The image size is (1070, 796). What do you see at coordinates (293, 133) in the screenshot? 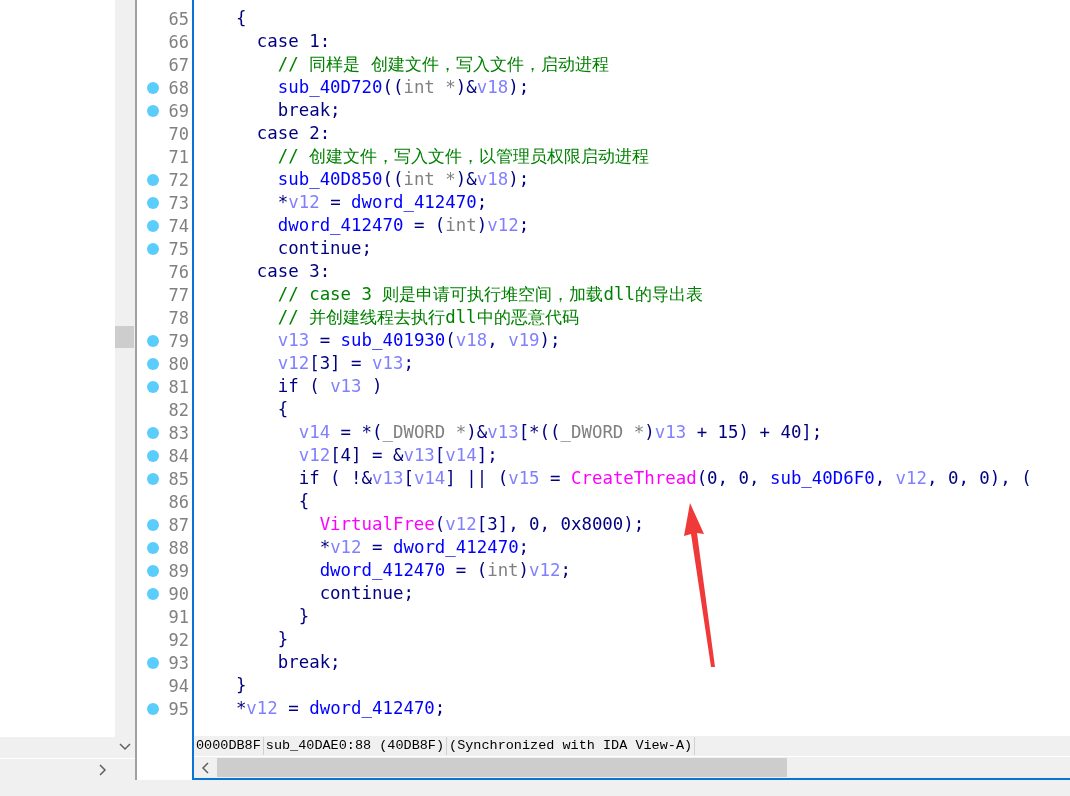
I see `code-line: case 2:` at bounding box center [293, 133].